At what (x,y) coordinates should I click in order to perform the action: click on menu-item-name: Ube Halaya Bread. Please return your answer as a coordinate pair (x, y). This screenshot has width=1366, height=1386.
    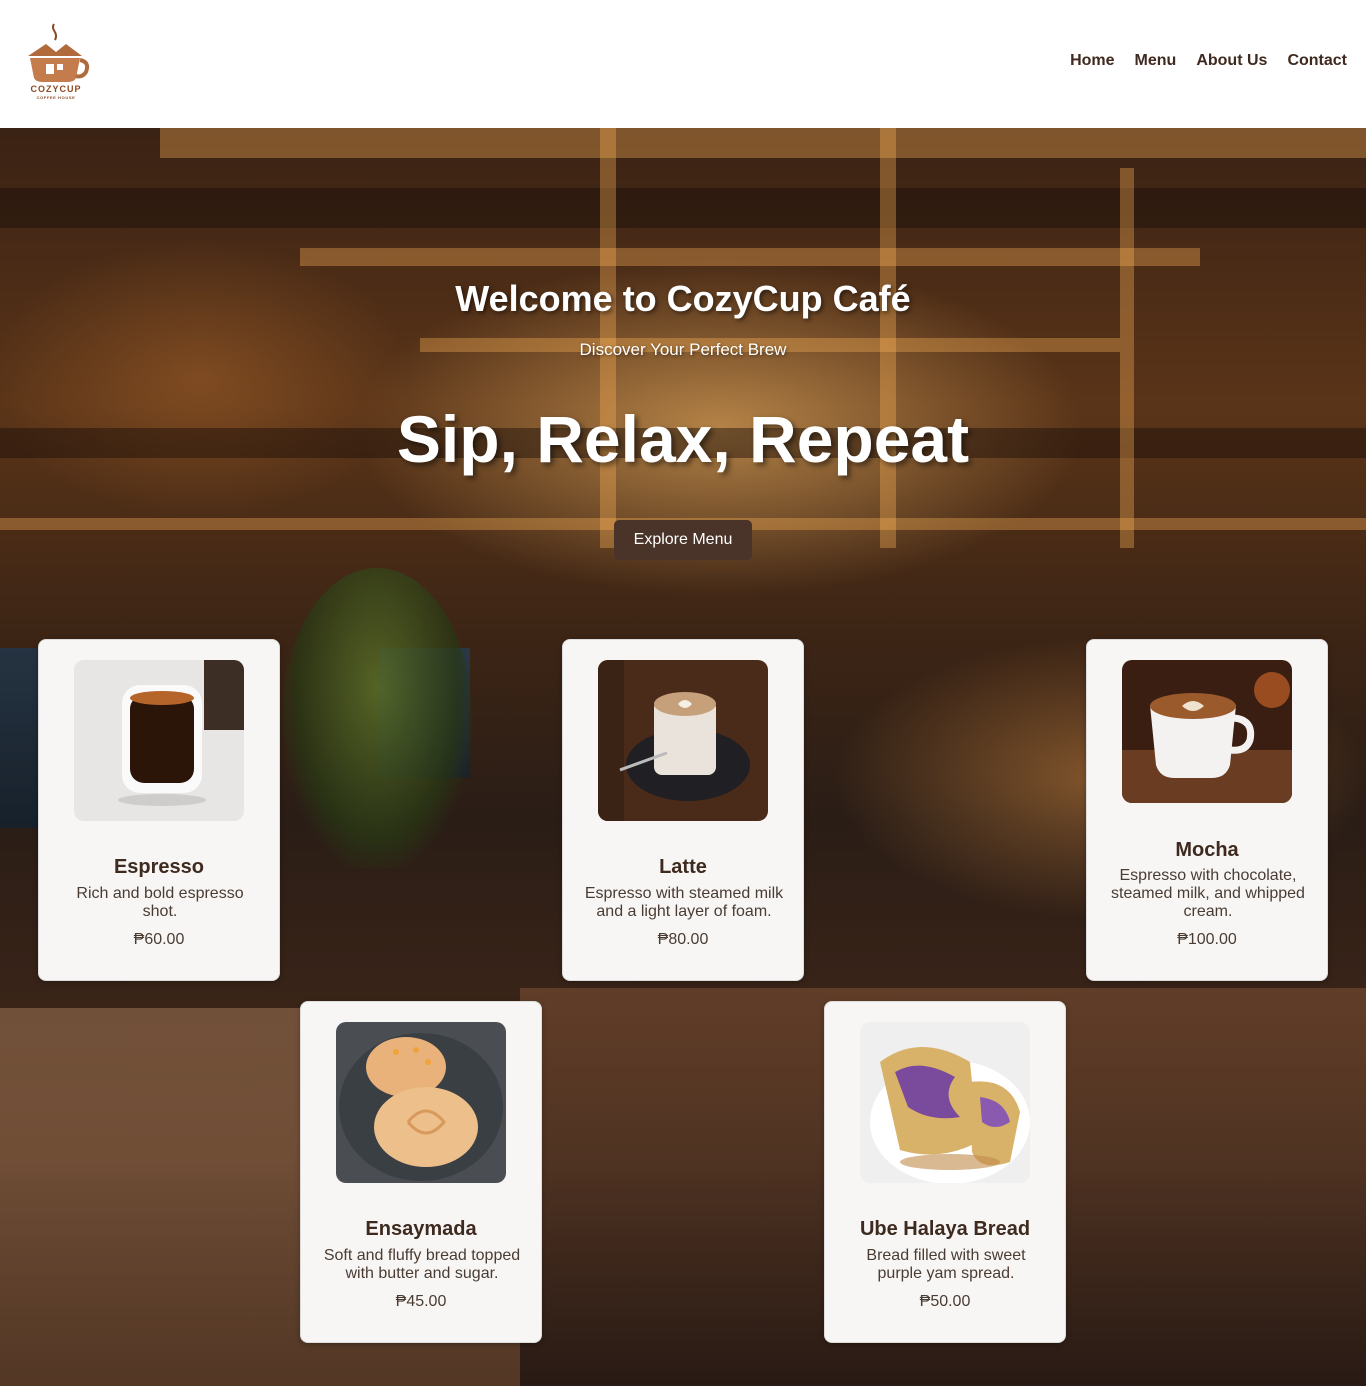
    Looking at the image, I should click on (945, 1229).